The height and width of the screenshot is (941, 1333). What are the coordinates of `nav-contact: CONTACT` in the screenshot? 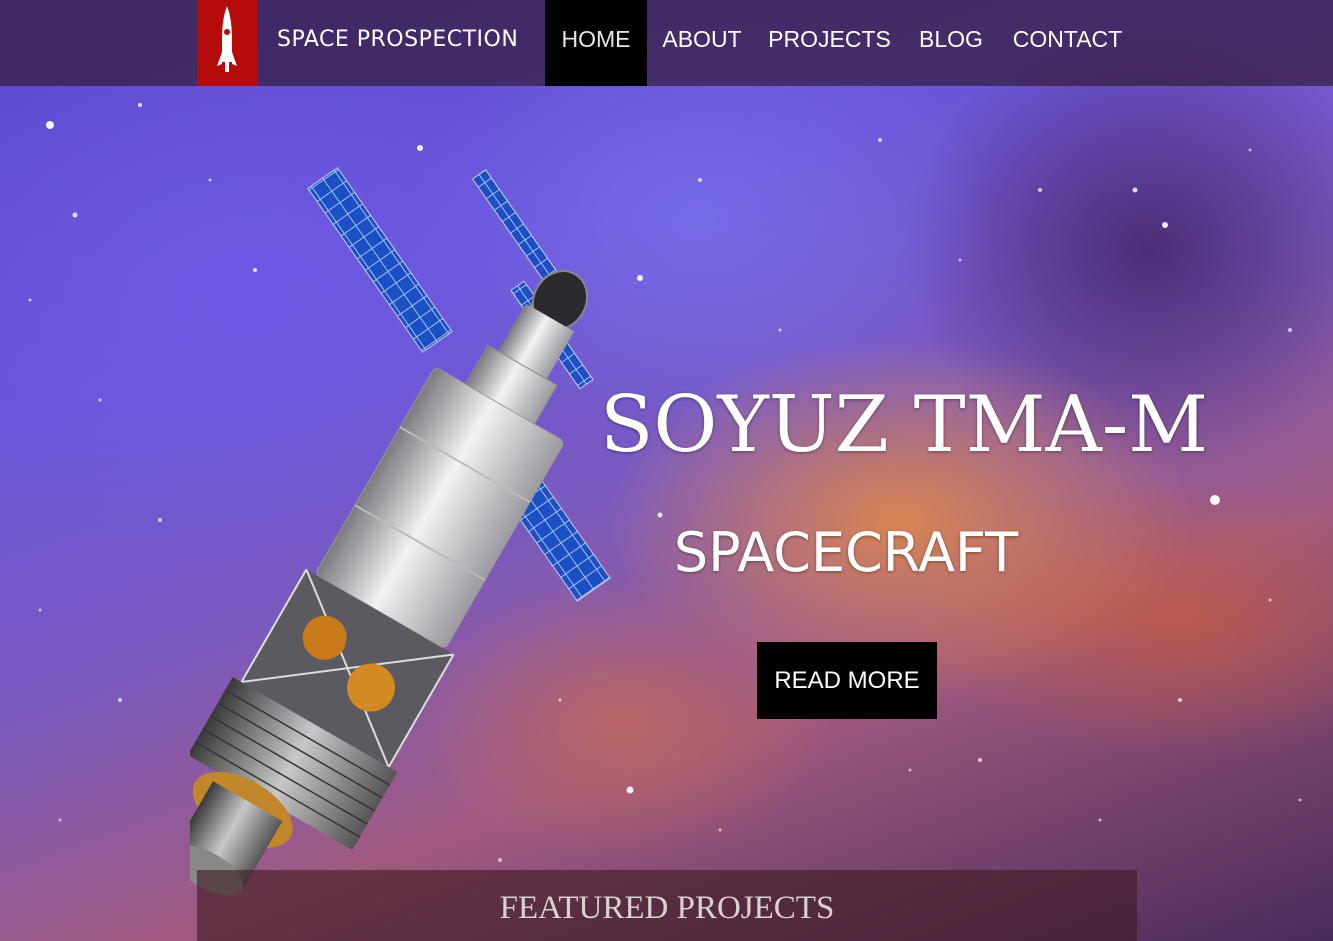 It's located at (1067, 43).